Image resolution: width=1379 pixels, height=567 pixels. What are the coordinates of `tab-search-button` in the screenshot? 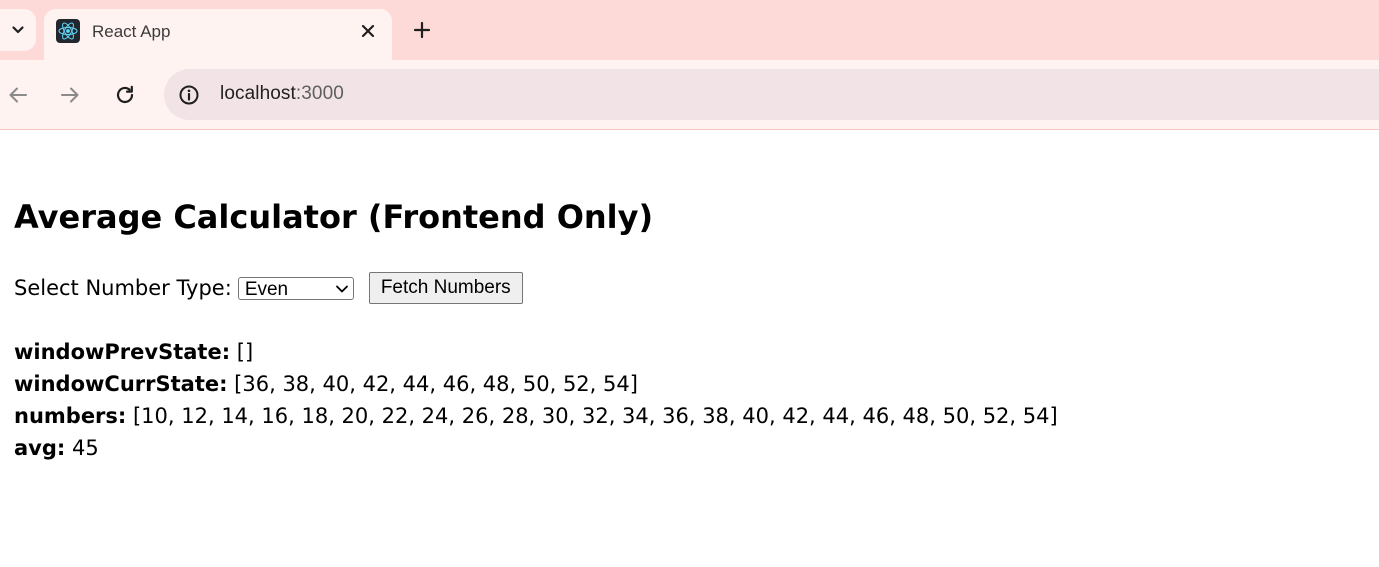 It's located at (18, 30).